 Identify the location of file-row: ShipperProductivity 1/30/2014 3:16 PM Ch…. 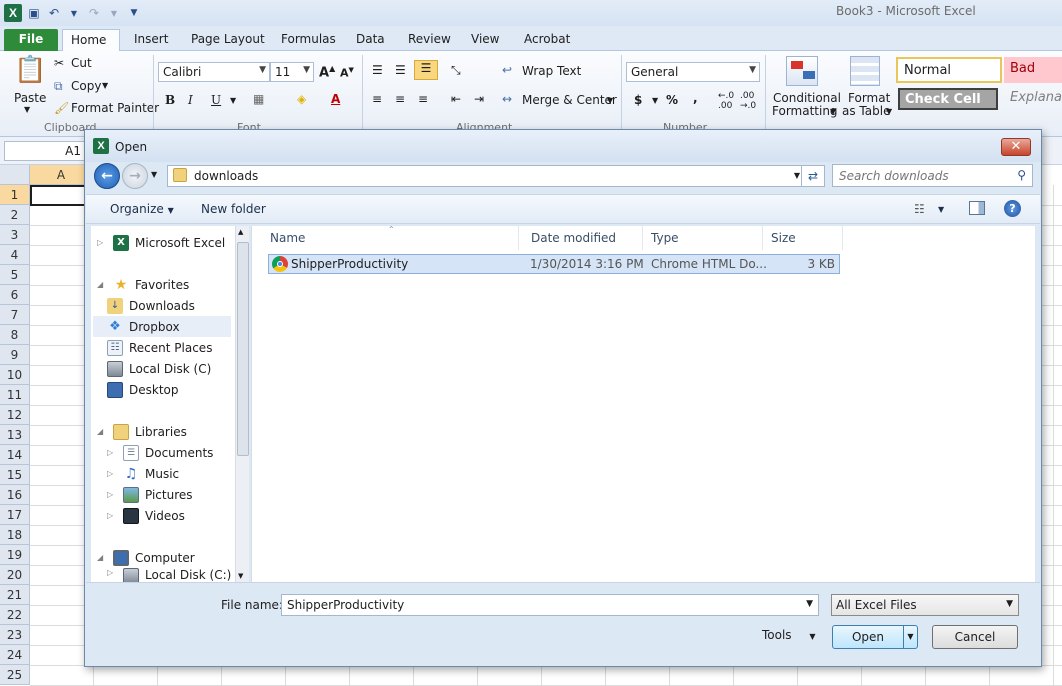
(554, 264).